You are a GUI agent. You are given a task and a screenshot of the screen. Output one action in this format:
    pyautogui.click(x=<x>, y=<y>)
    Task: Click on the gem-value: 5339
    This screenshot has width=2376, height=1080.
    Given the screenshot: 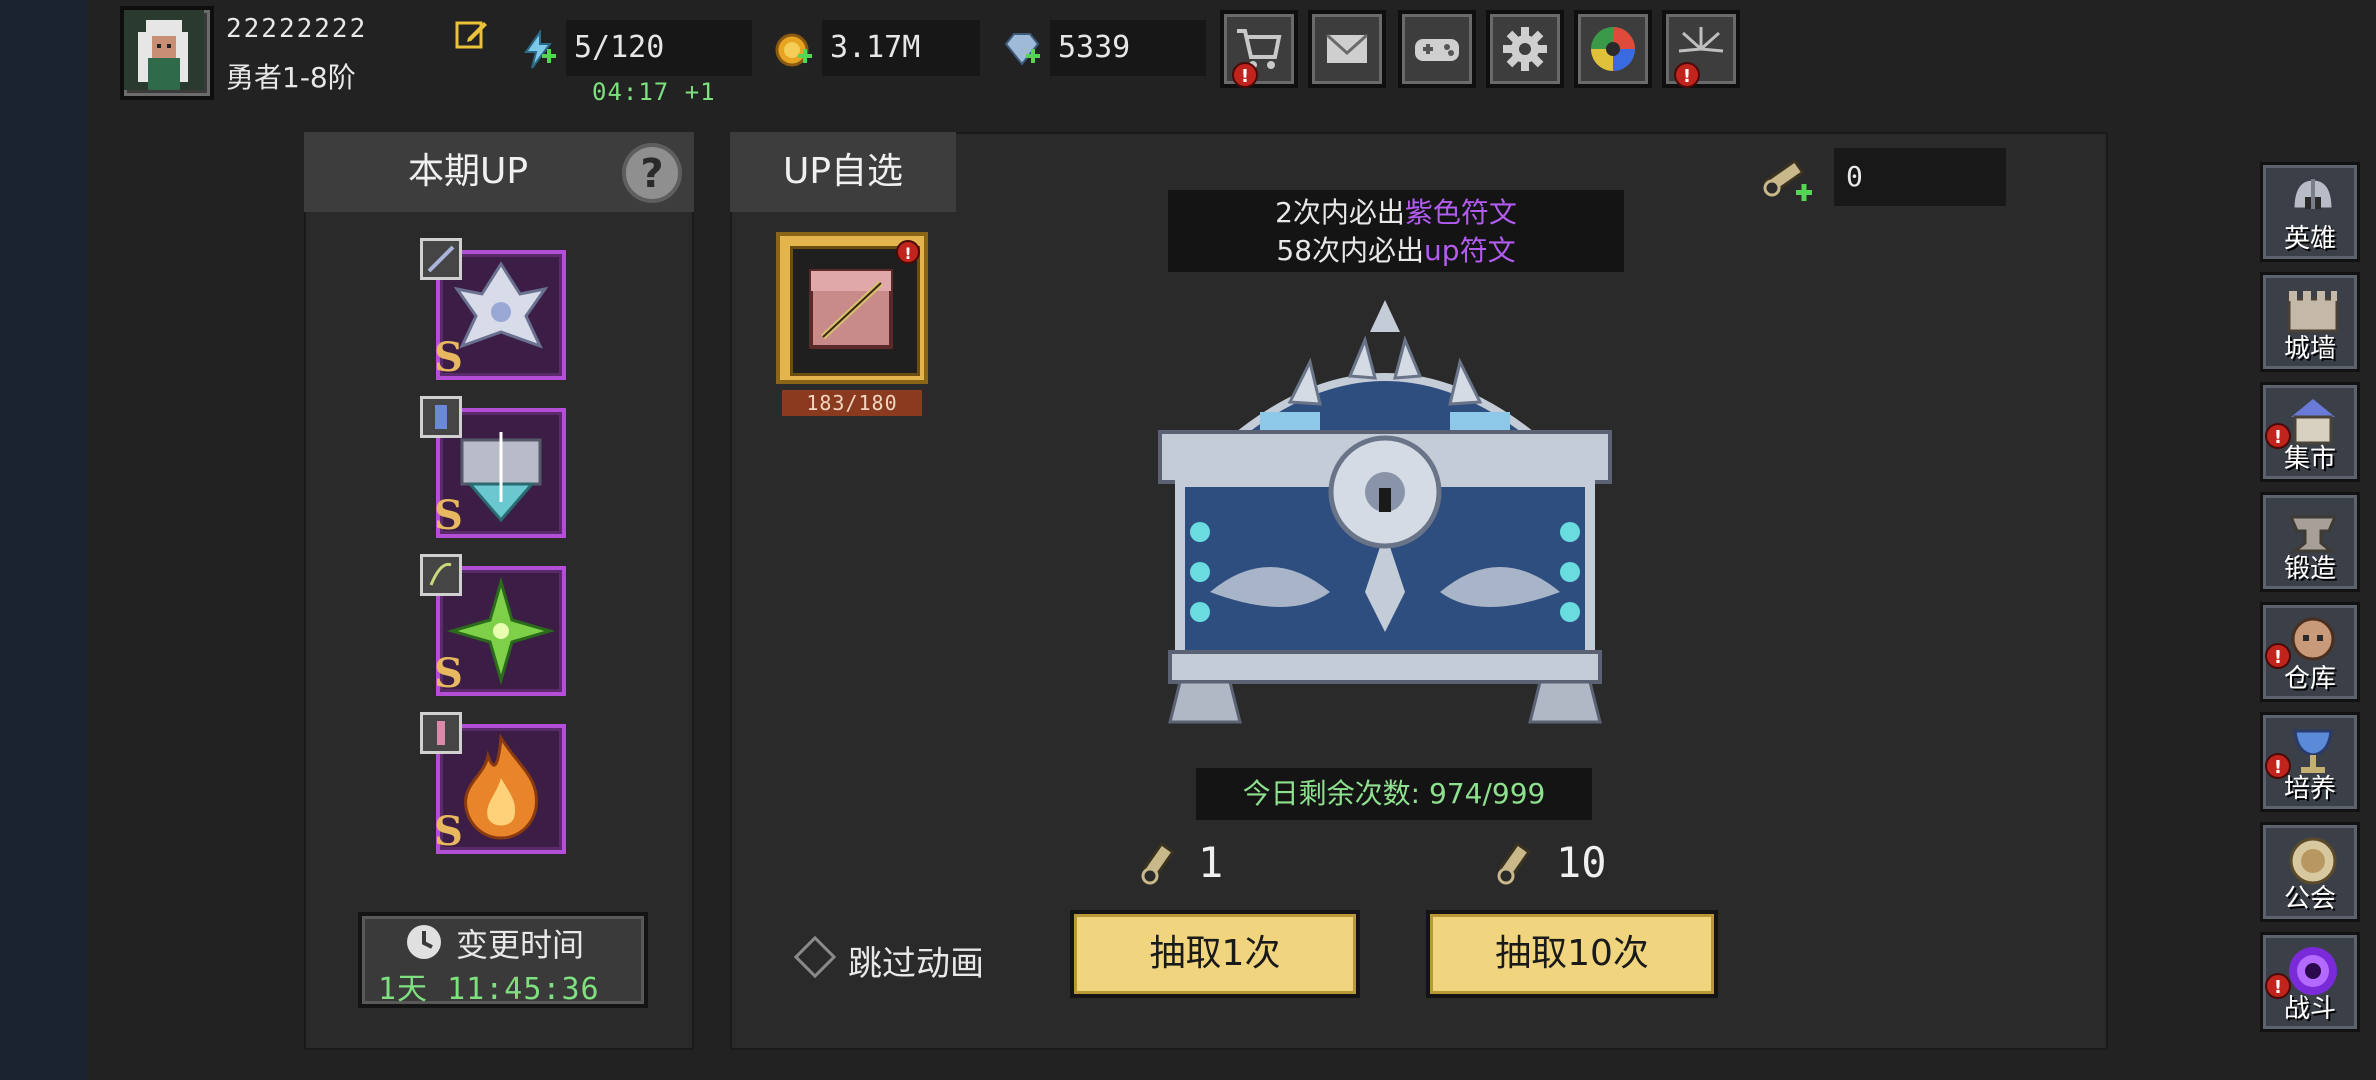 What is the action you would take?
    pyautogui.click(x=1128, y=48)
    